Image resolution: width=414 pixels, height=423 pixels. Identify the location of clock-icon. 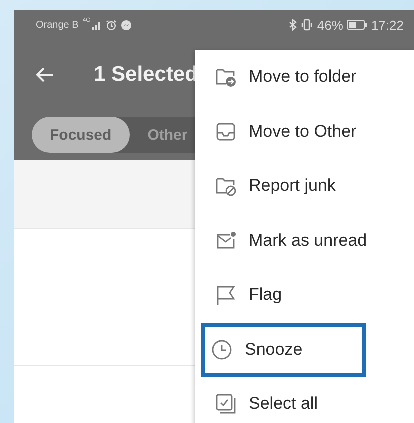
(222, 349).